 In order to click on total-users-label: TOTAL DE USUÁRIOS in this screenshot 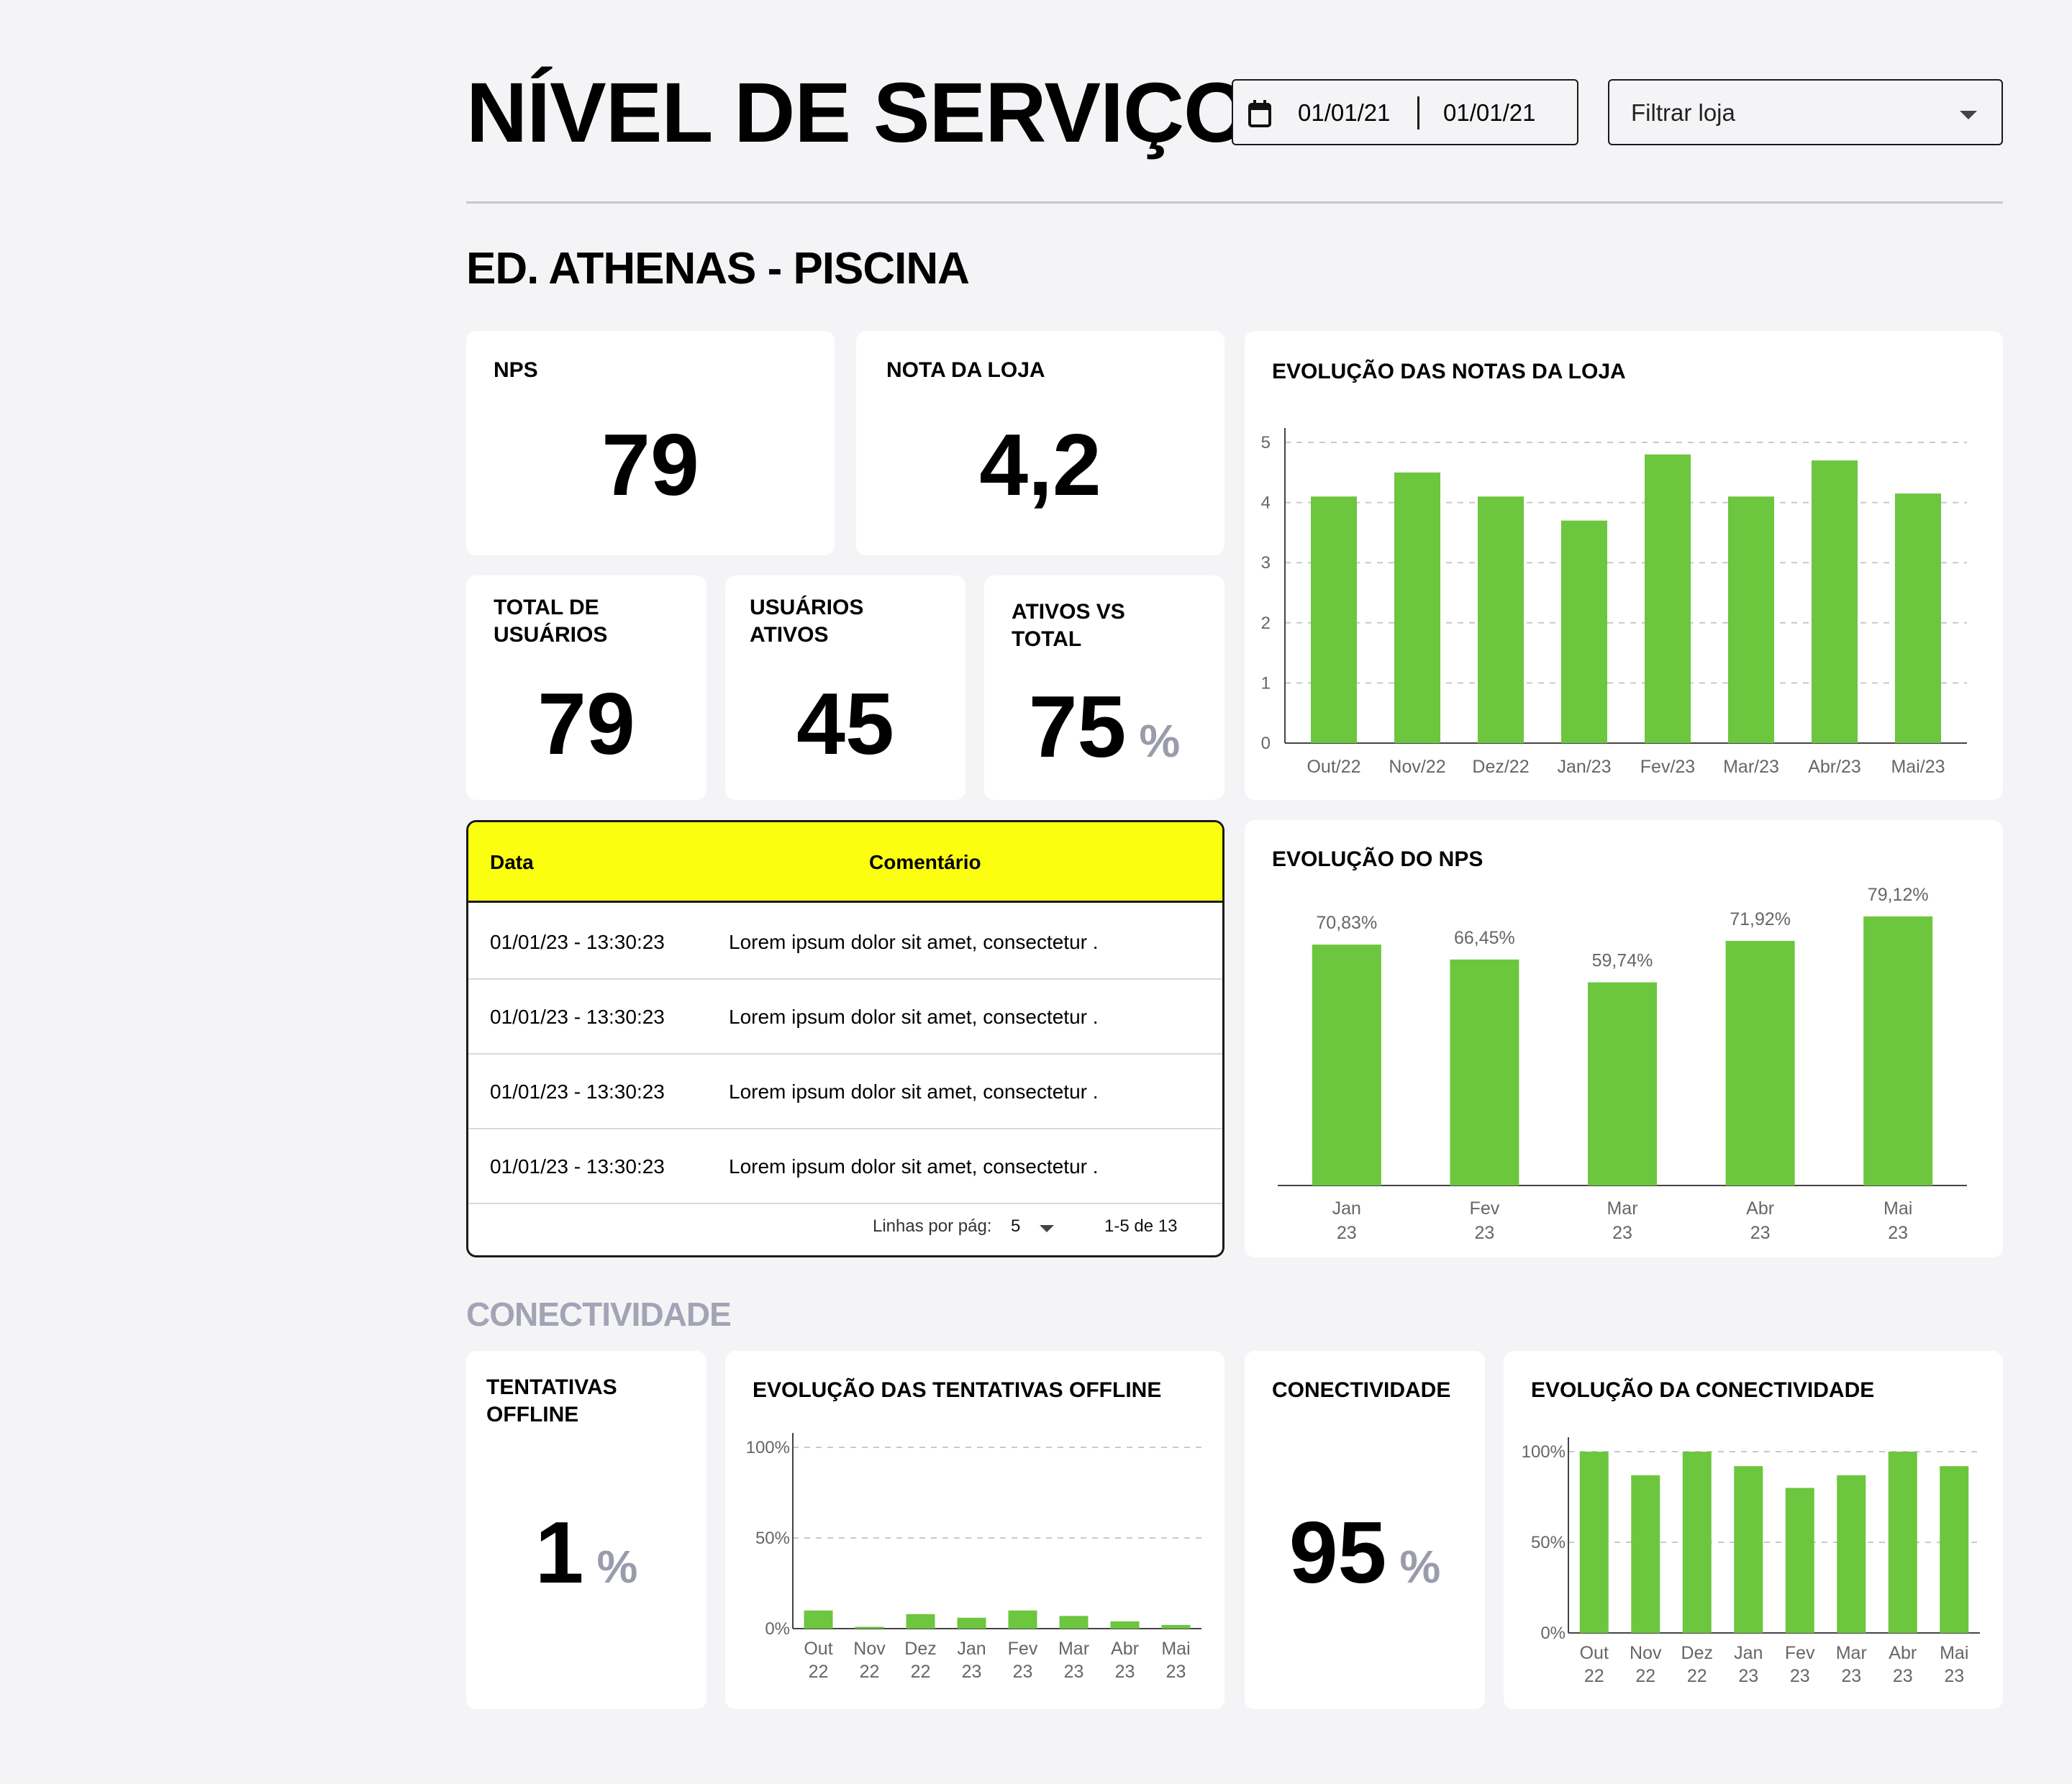, I will do `click(551, 621)`.